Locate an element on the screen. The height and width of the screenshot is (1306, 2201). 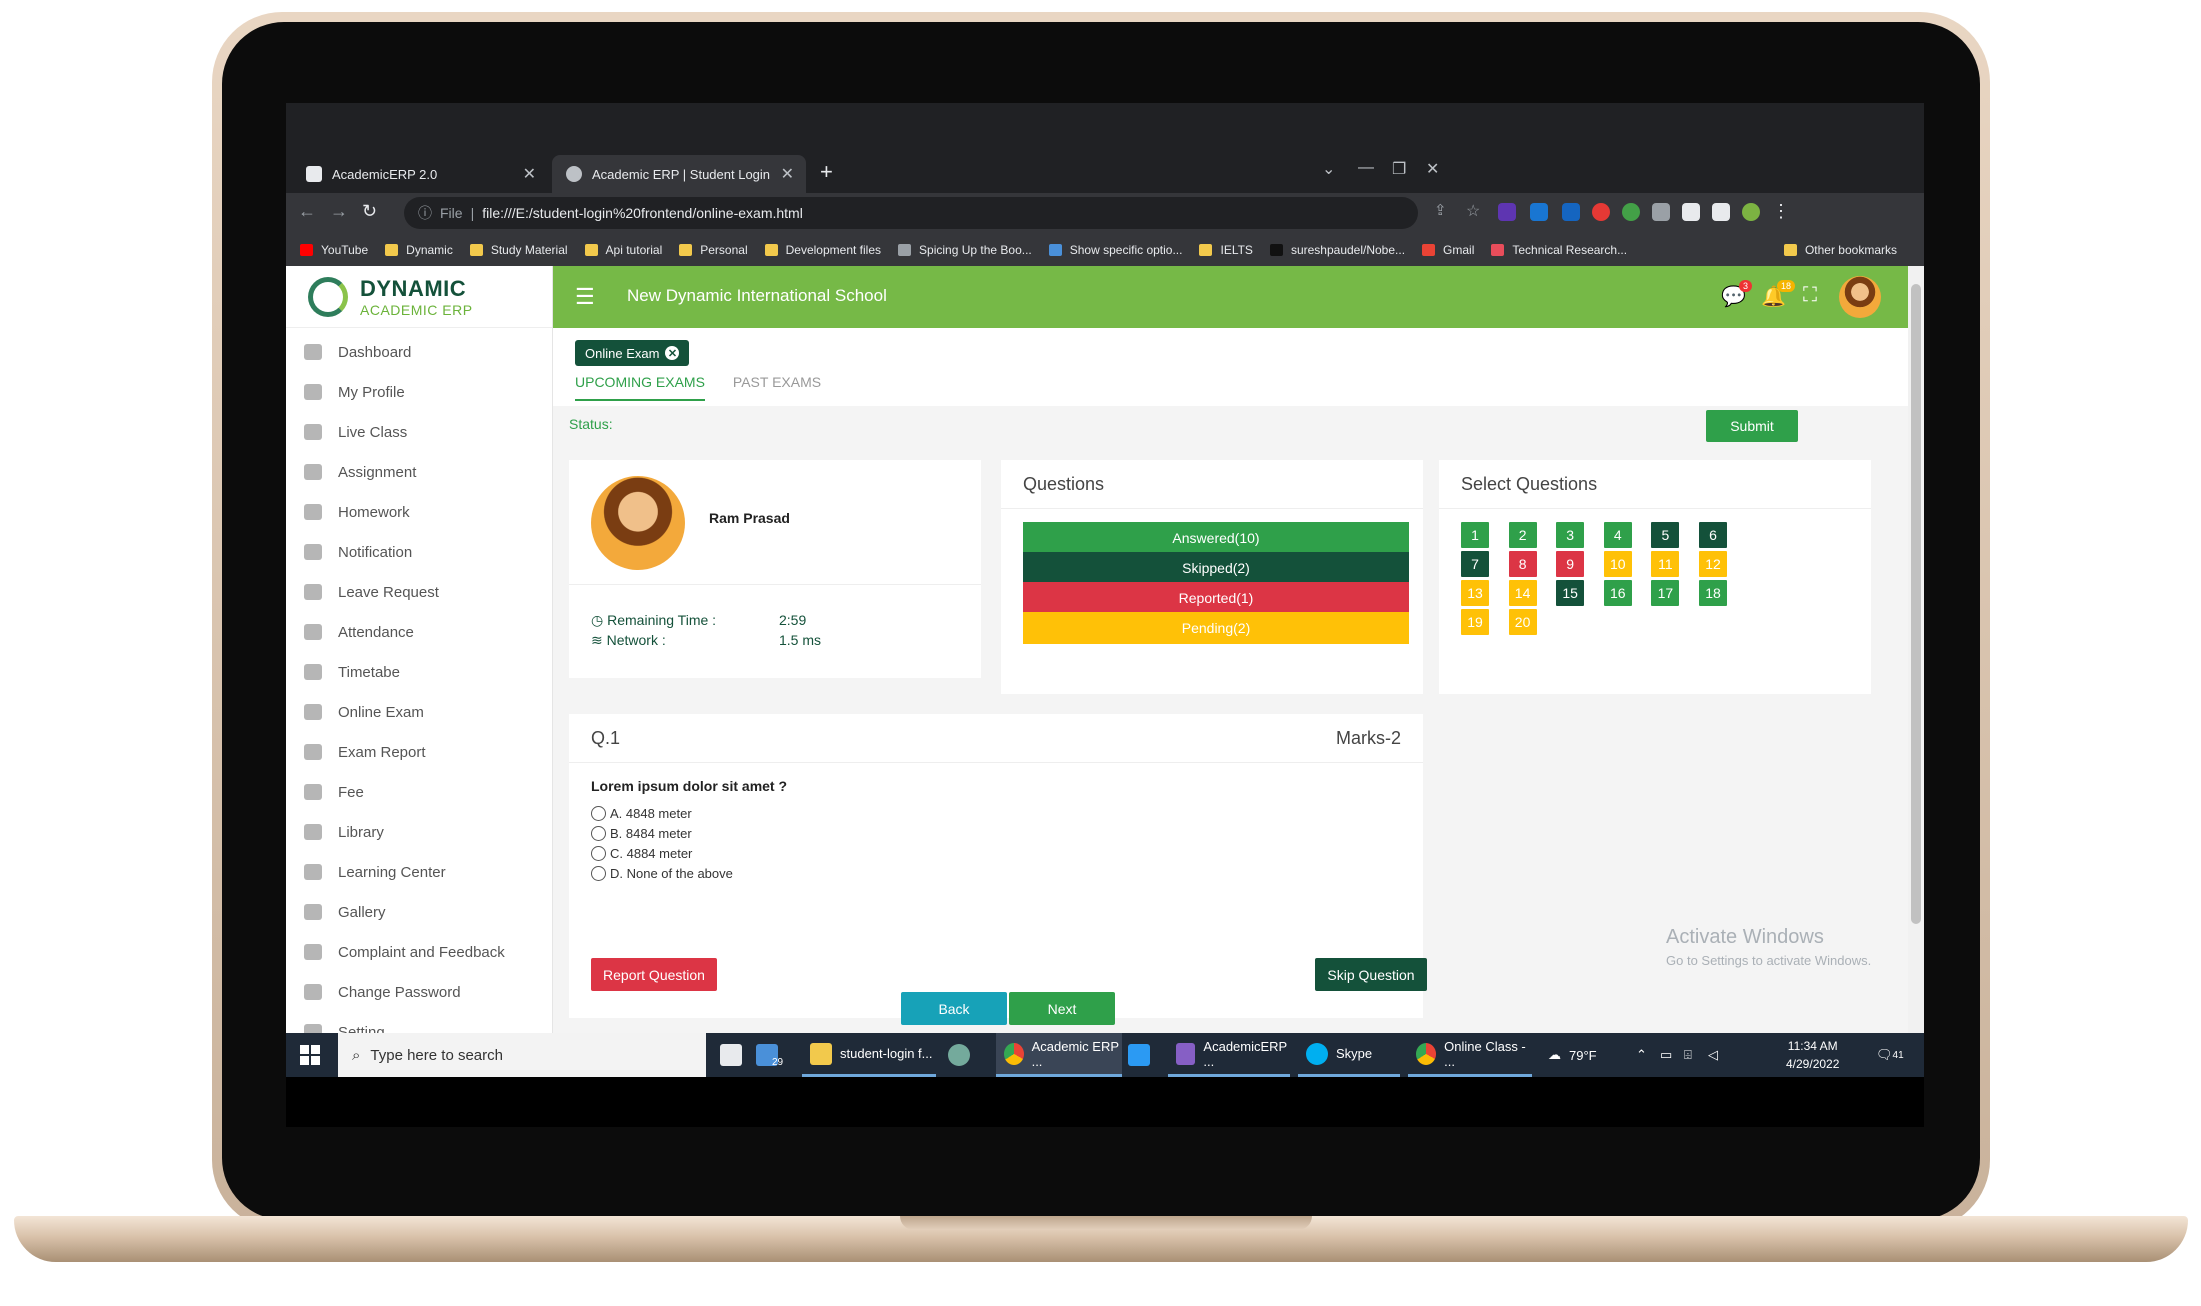
bookmark-item: Personal is located at coordinates (713, 250).